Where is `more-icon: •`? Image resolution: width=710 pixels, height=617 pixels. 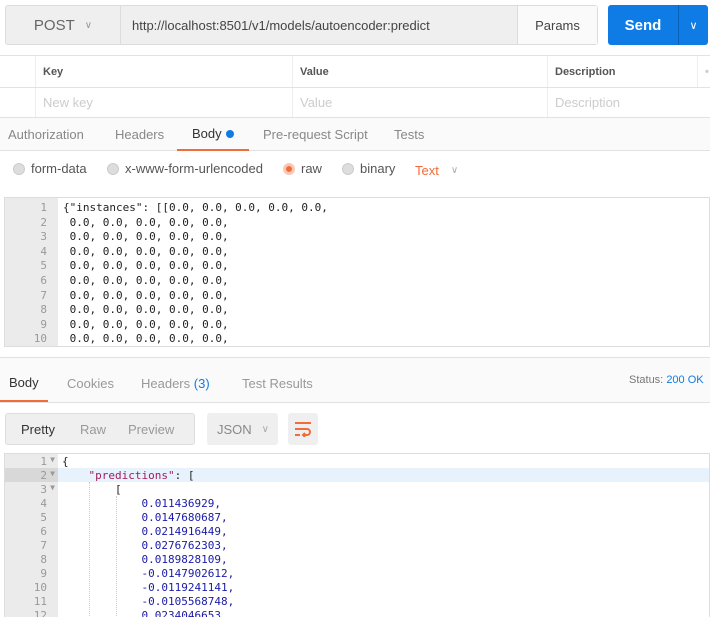 more-icon: • is located at coordinates (703, 71).